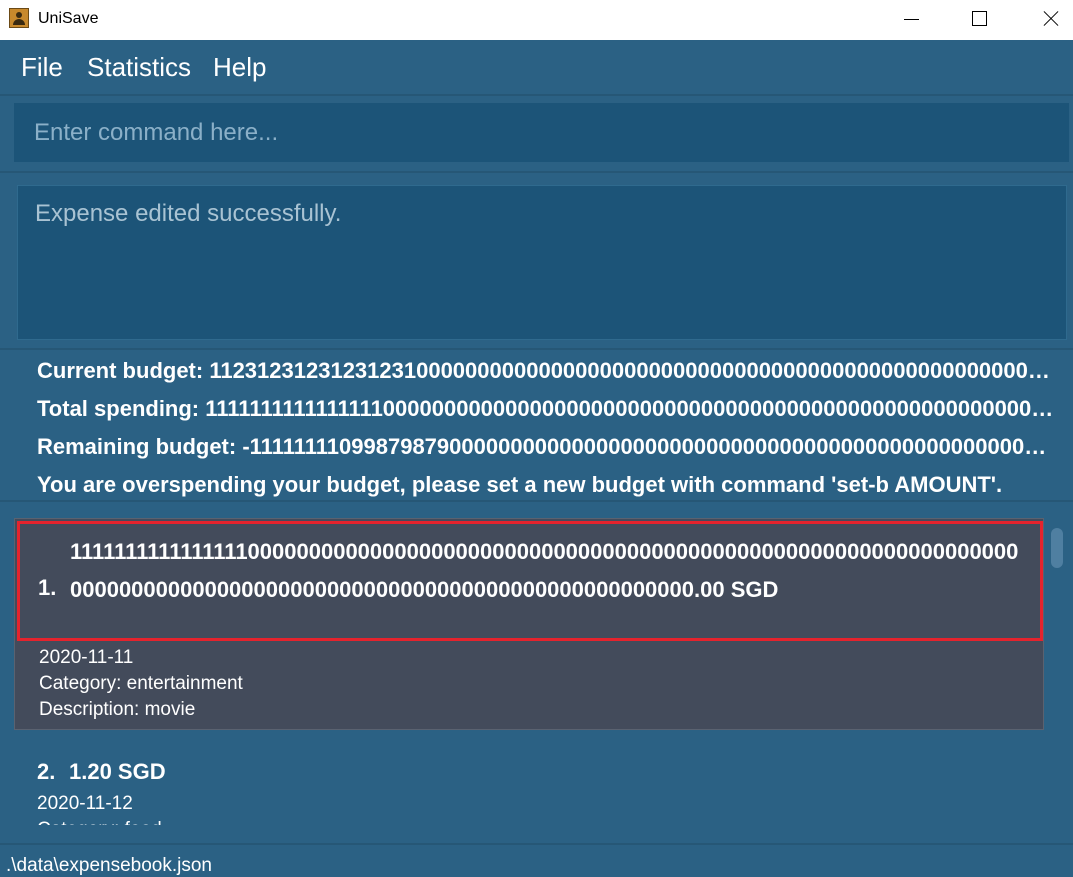  Describe the element at coordinates (99, 821) in the screenshot. I see `expense-category: Category: food` at that location.